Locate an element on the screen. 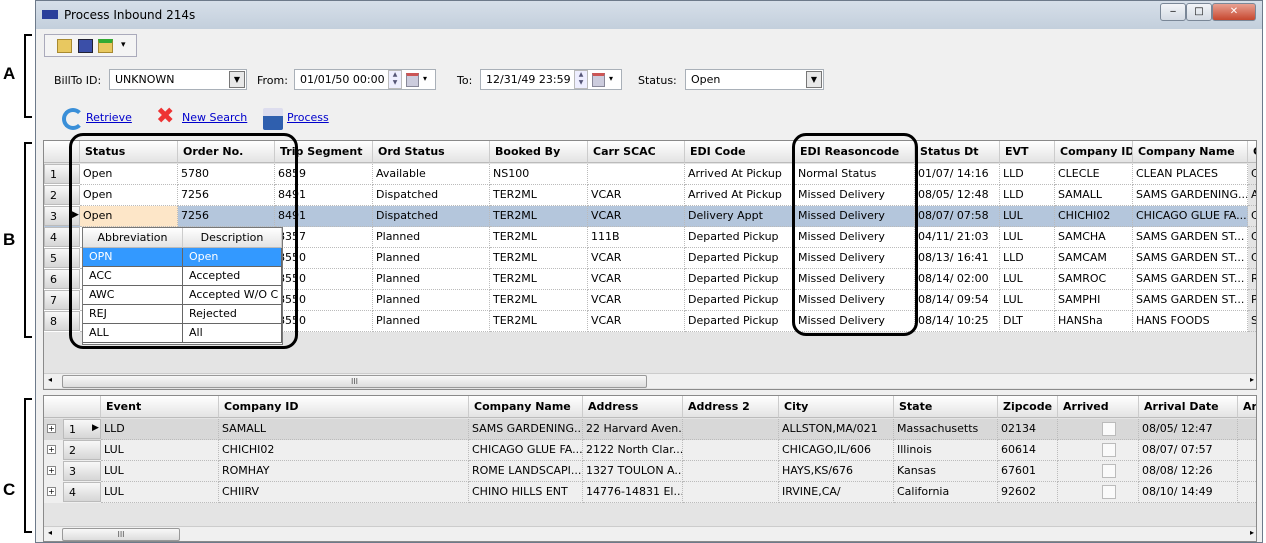 The image size is (1266, 543). column-header: Trip Segment is located at coordinates (324, 152).